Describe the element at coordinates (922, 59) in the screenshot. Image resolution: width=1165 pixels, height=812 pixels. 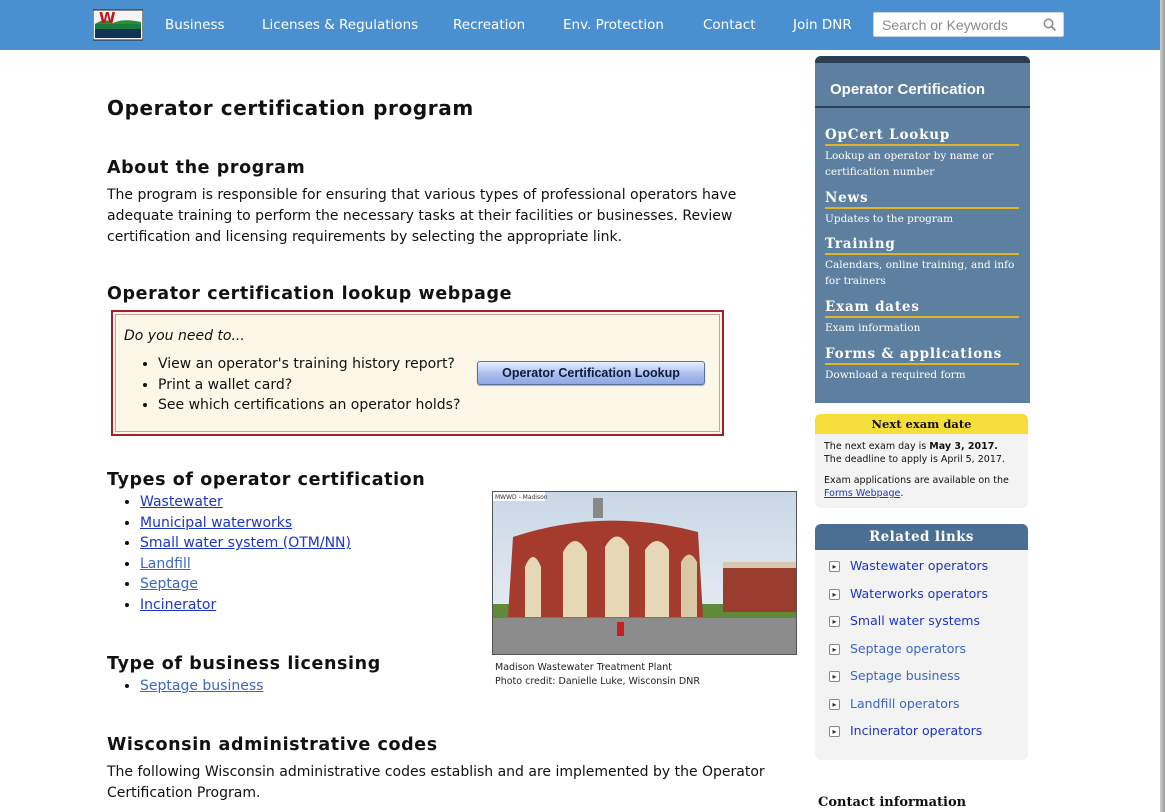
I see `sidebar-top-strip` at that location.